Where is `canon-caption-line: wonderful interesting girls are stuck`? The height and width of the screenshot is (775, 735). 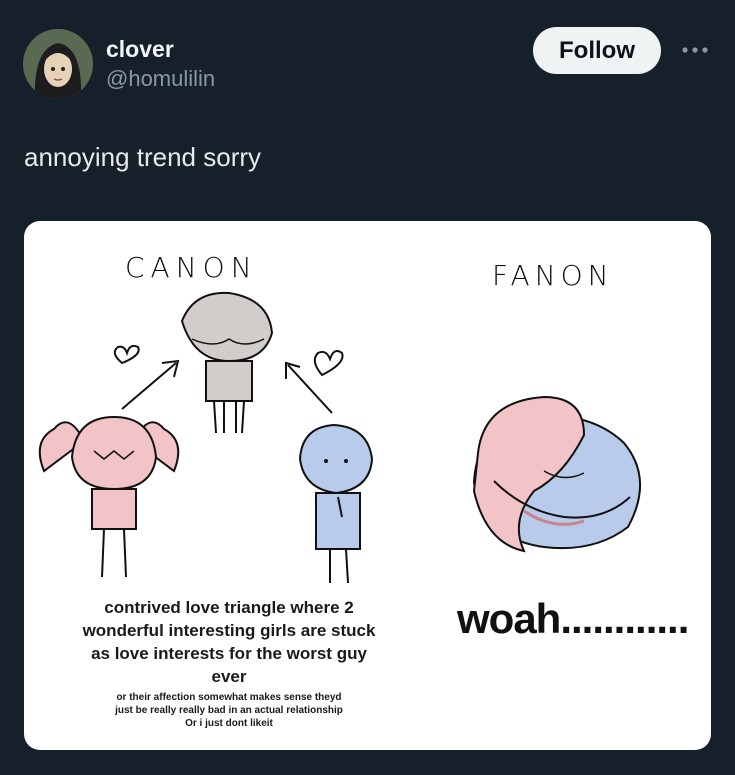
canon-caption-line: wonderful interesting girls are stuck is located at coordinates (229, 630).